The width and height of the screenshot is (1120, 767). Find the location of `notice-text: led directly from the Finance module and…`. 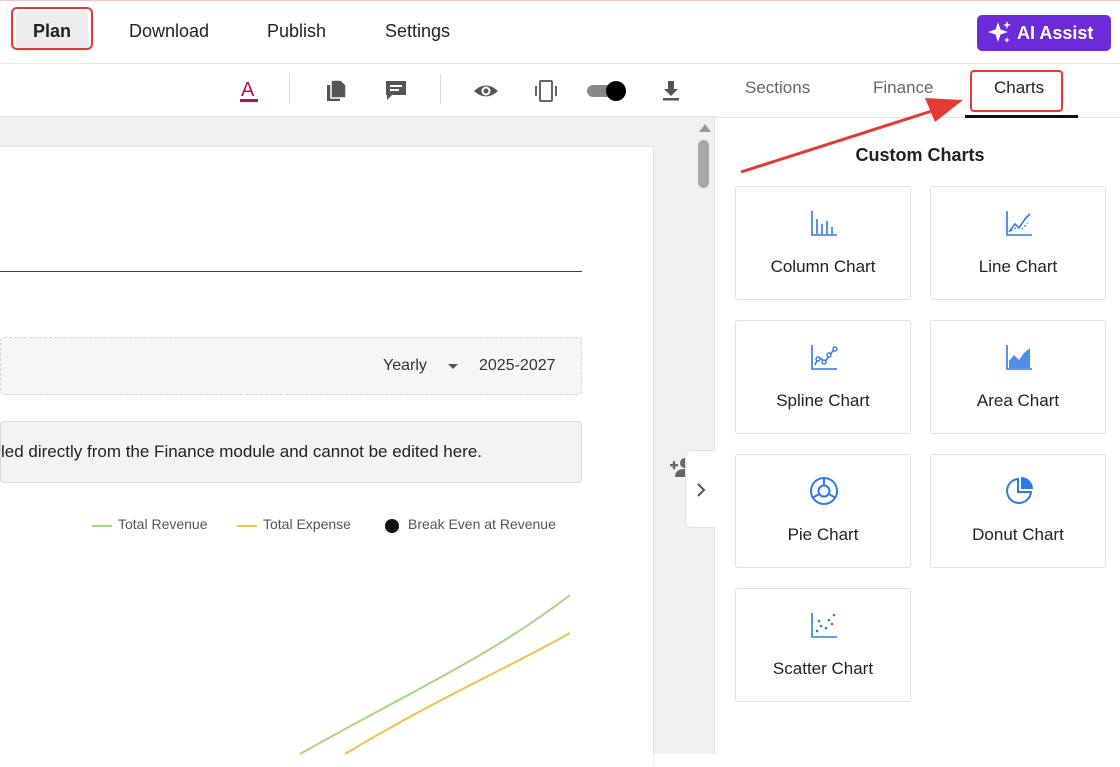

notice-text: led directly from the Finance module and… is located at coordinates (242, 451).